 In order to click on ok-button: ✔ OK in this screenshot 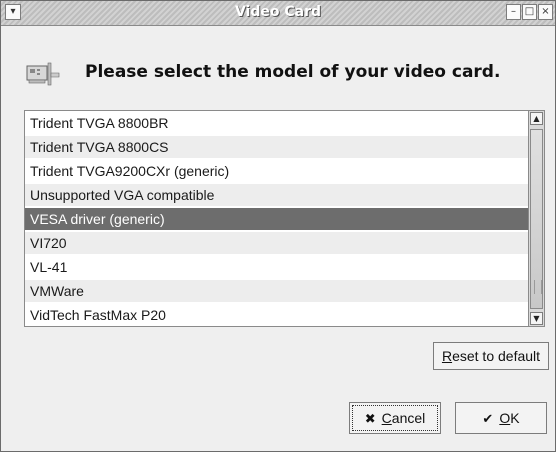, I will do `click(501, 418)`.